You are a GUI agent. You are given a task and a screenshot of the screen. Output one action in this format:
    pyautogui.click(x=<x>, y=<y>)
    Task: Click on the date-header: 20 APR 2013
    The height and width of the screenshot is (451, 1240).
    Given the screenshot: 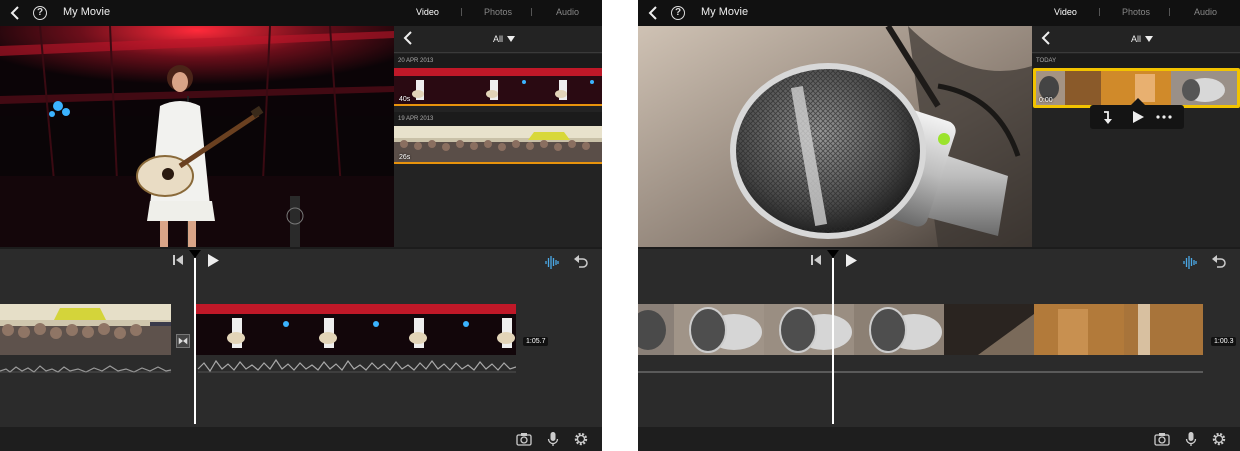 What is the action you would take?
    pyautogui.click(x=498, y=61)
    